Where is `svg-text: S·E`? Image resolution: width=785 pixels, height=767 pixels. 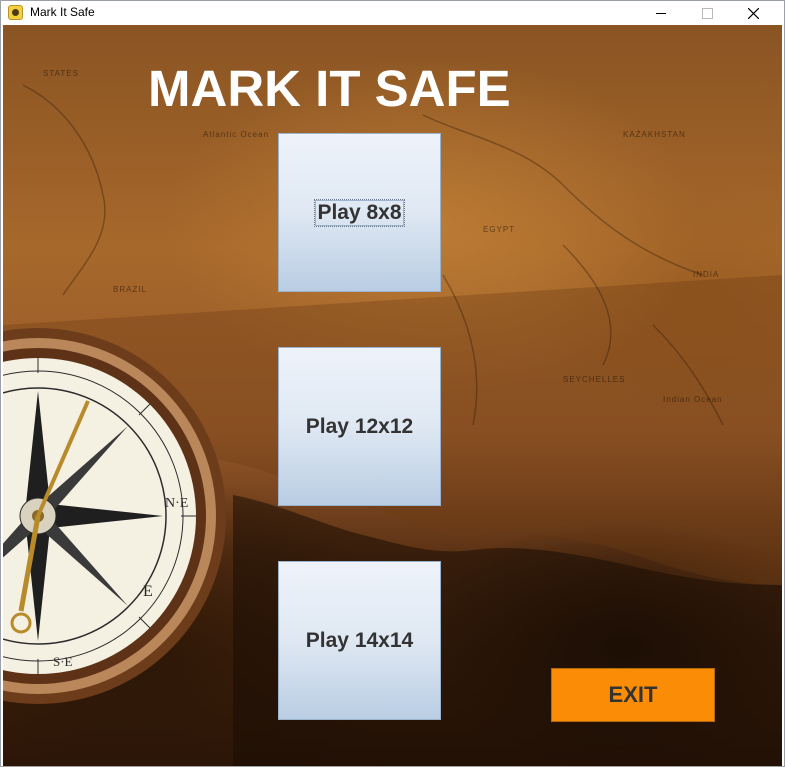
svg-text: S·E is located at coordinates (63, 661).